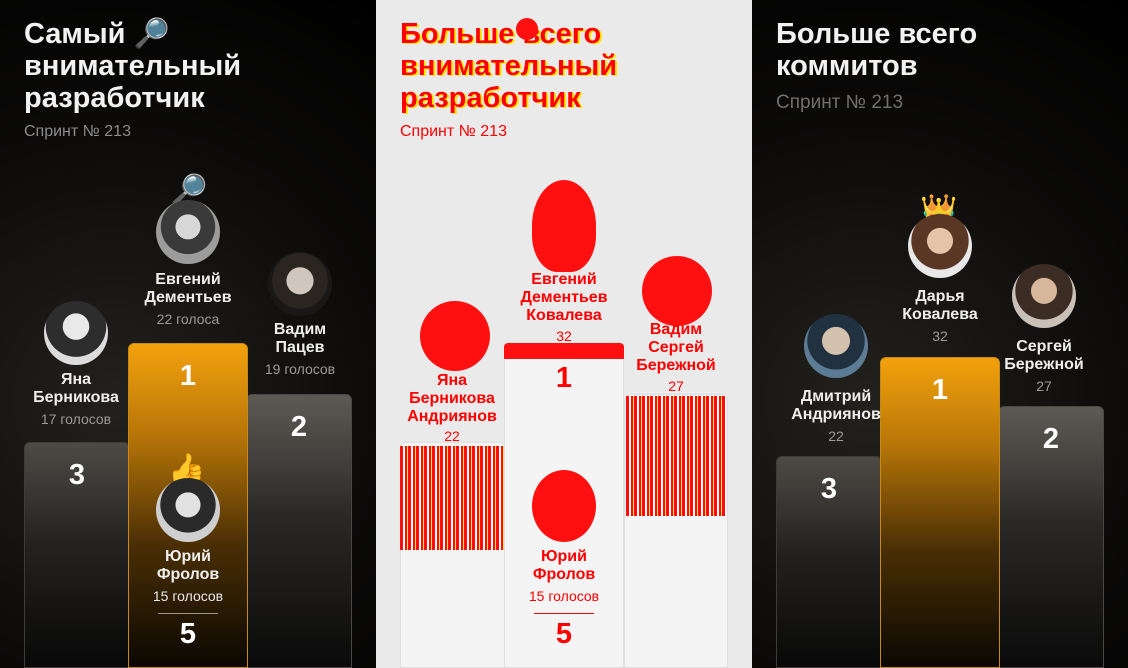  Describe the element at coordinates (300, 369) in the screenshot. I see `votes-count: 19 голосов` at that location.